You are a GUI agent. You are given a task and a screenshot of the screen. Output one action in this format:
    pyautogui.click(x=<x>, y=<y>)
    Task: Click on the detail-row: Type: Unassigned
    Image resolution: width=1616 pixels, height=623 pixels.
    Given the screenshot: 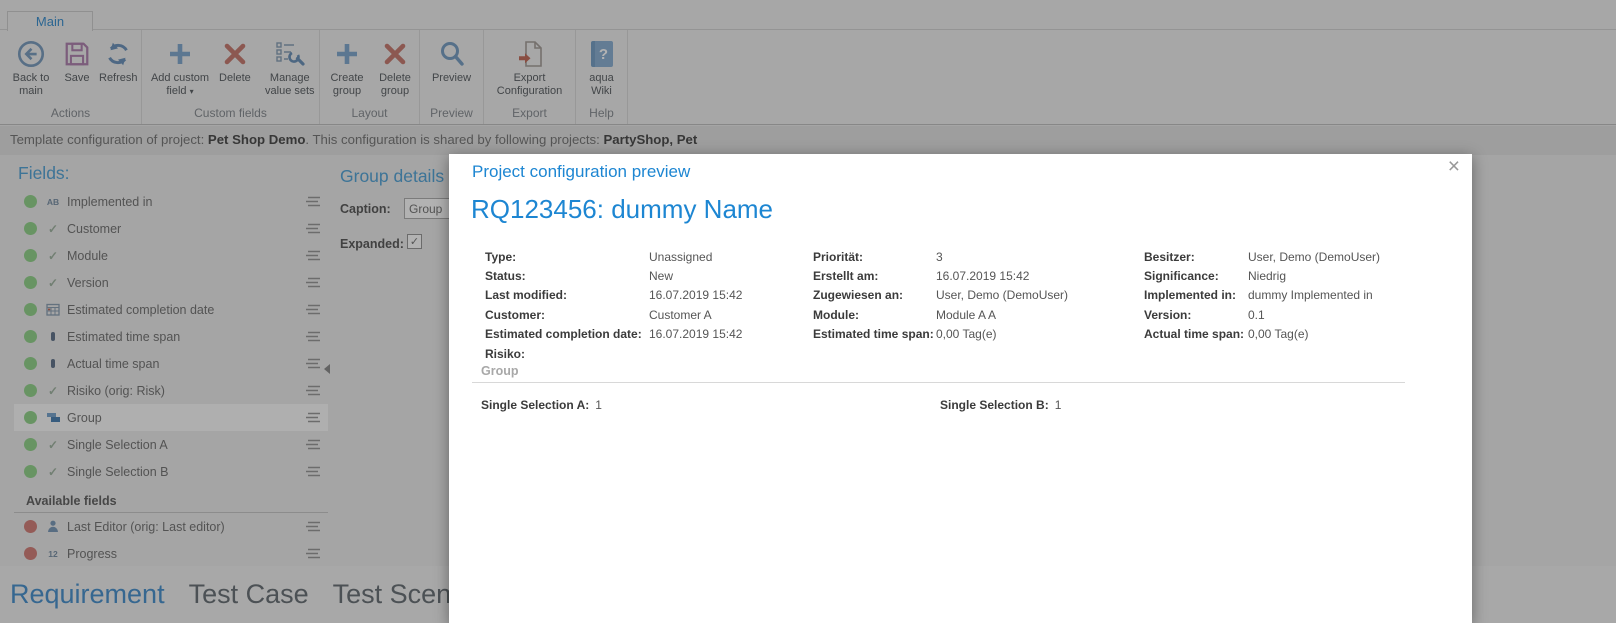 What is the action you would take?
    pyautogui.click(x=613, y=256)
    